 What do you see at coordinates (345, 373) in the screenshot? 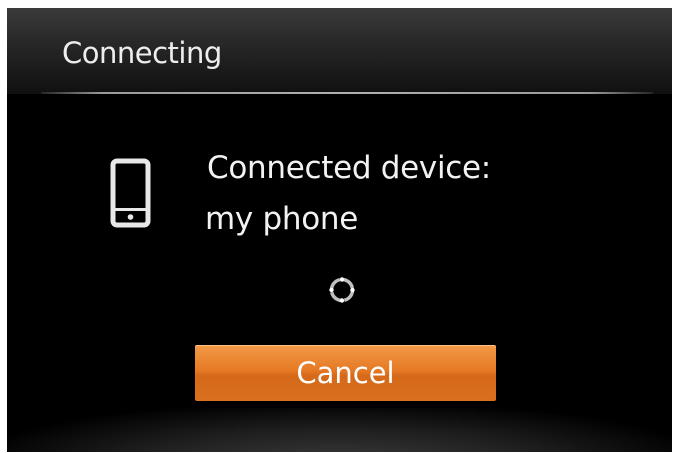
I see `cancel-button: Cancel` at bounding box center [345, 373].